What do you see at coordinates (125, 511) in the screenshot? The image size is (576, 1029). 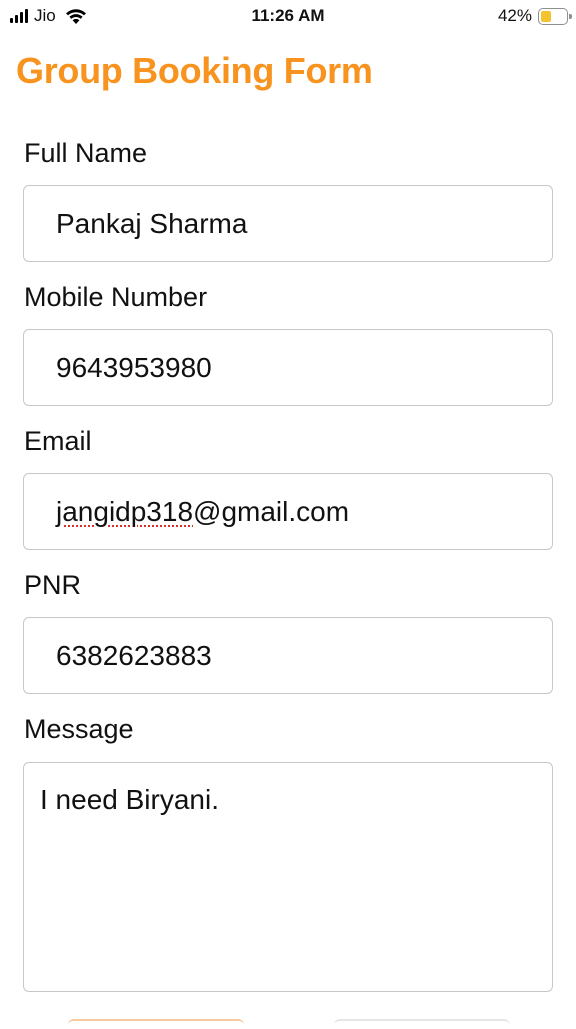 I see `email-misspelled-part: jangidp318` at bounding box center [125, 511].